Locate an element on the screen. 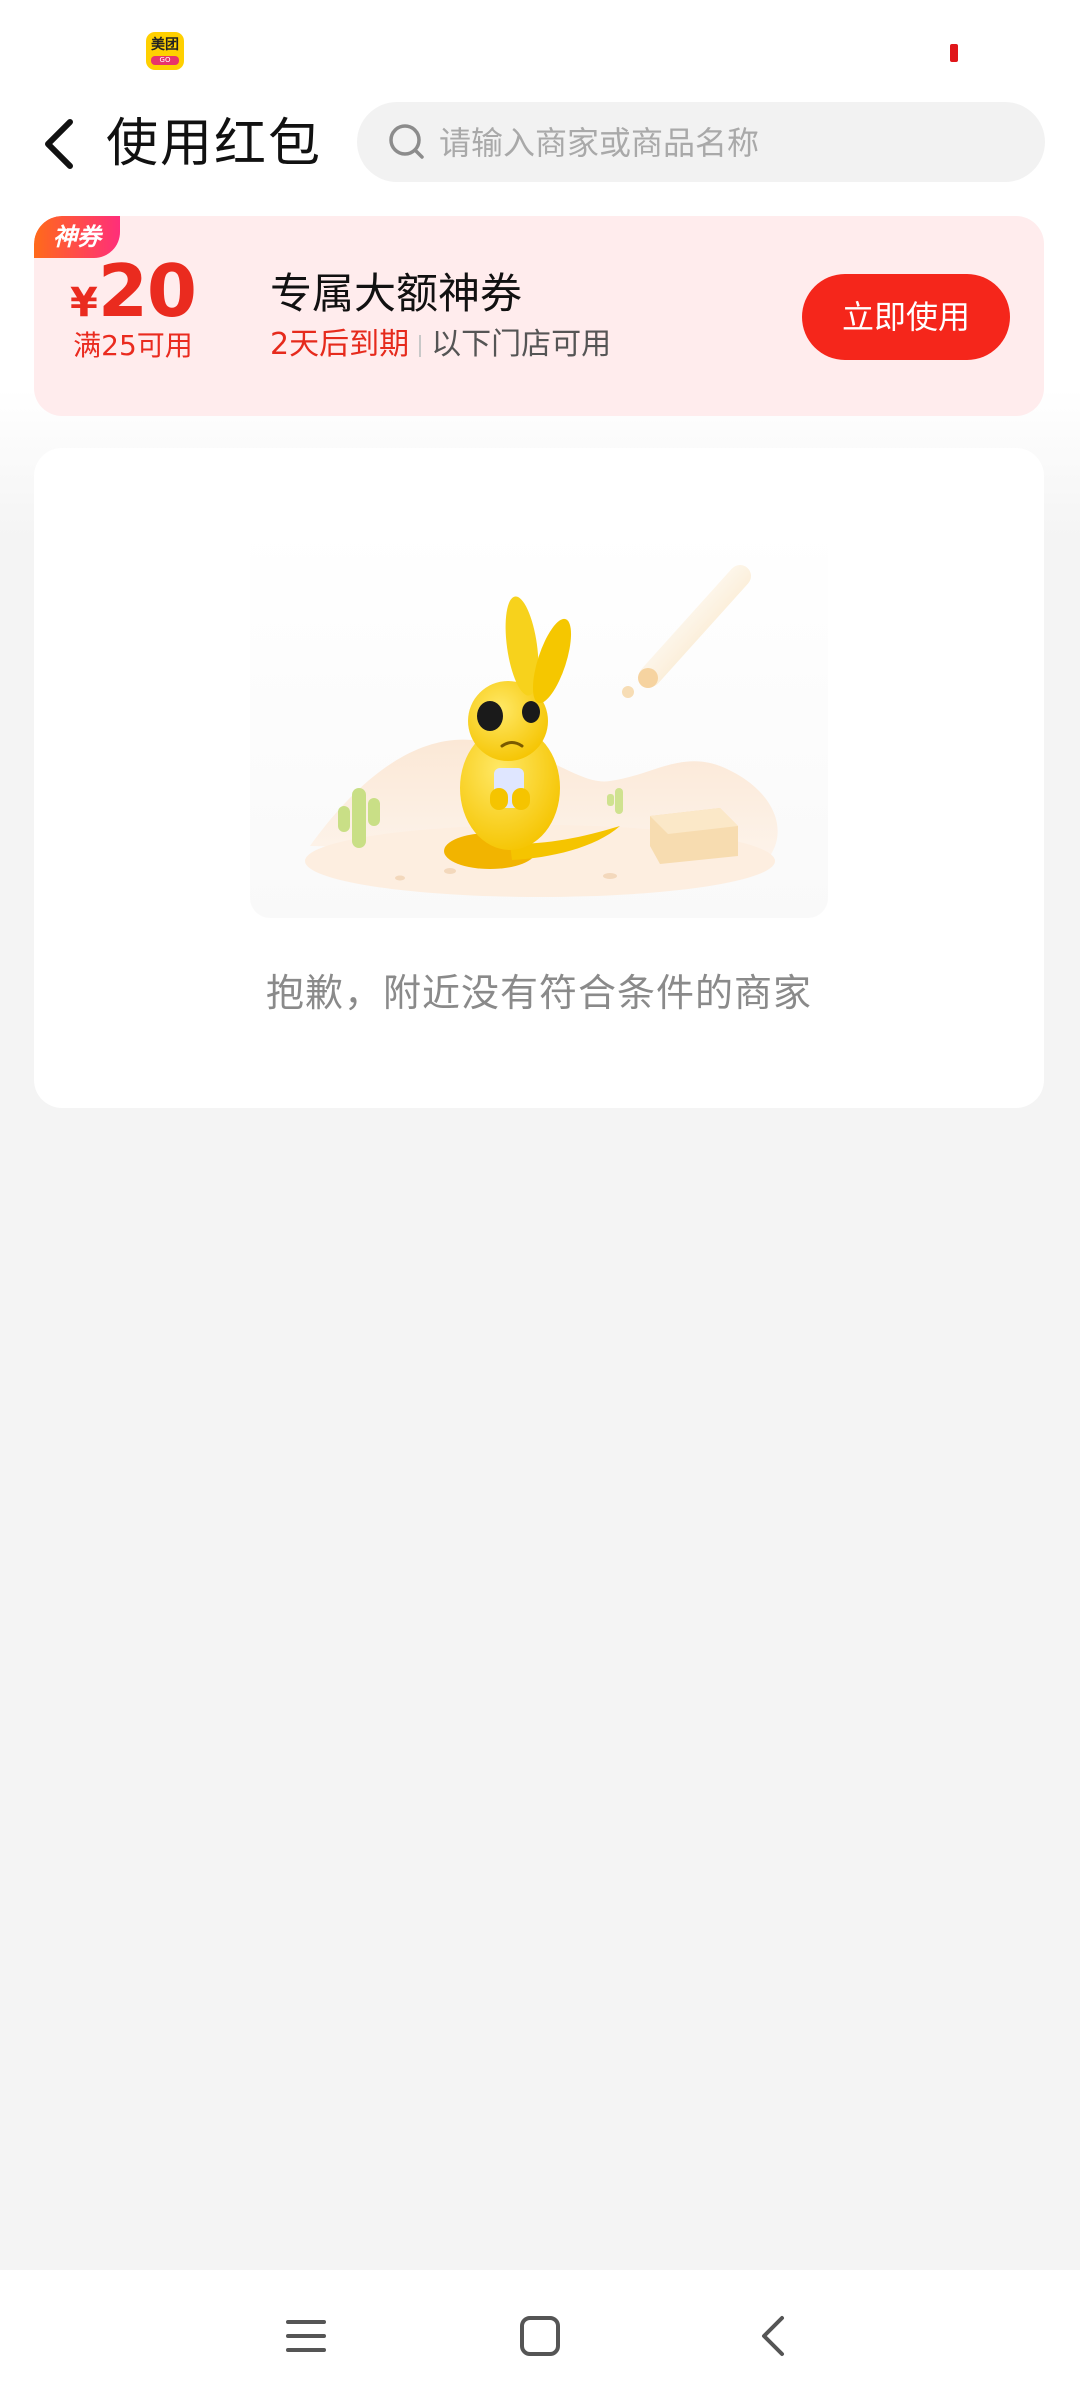  coupon-title: 专属大额神券 is located at coordinates (396, 293).